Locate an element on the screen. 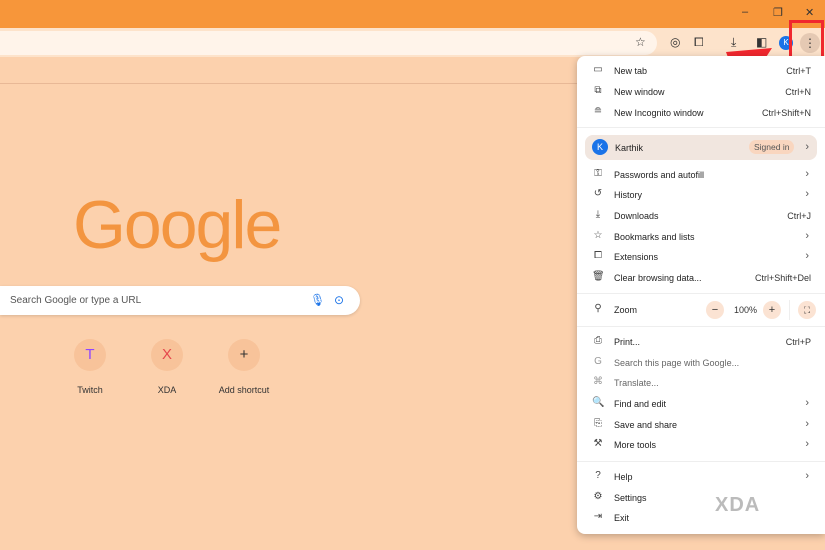 The width and height of the screenshot is (825, 550). menu-label: Bookmarks and lists is located at coordinates (654, 237).